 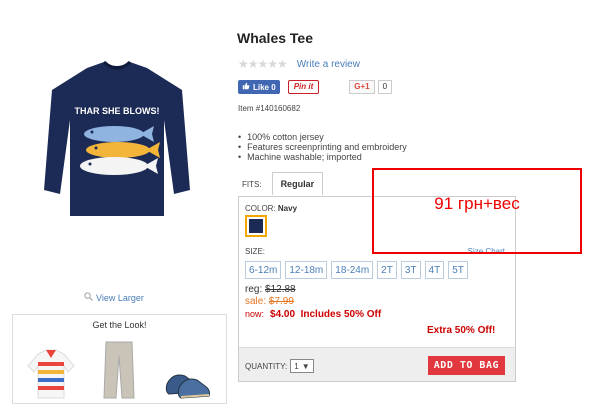 I want to click on feature-item: 100% cotton jersey, so click(x=322, y=137).